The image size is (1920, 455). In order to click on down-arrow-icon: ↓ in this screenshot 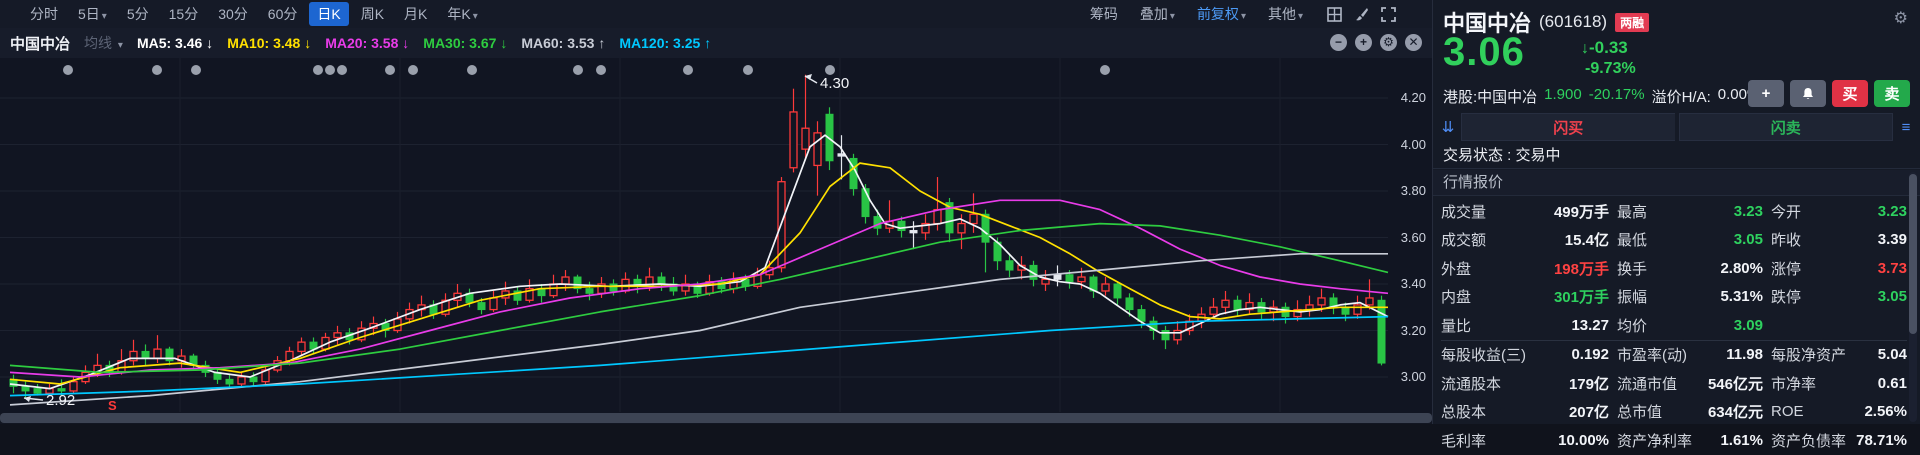, I will do `click(1585, 48)`.